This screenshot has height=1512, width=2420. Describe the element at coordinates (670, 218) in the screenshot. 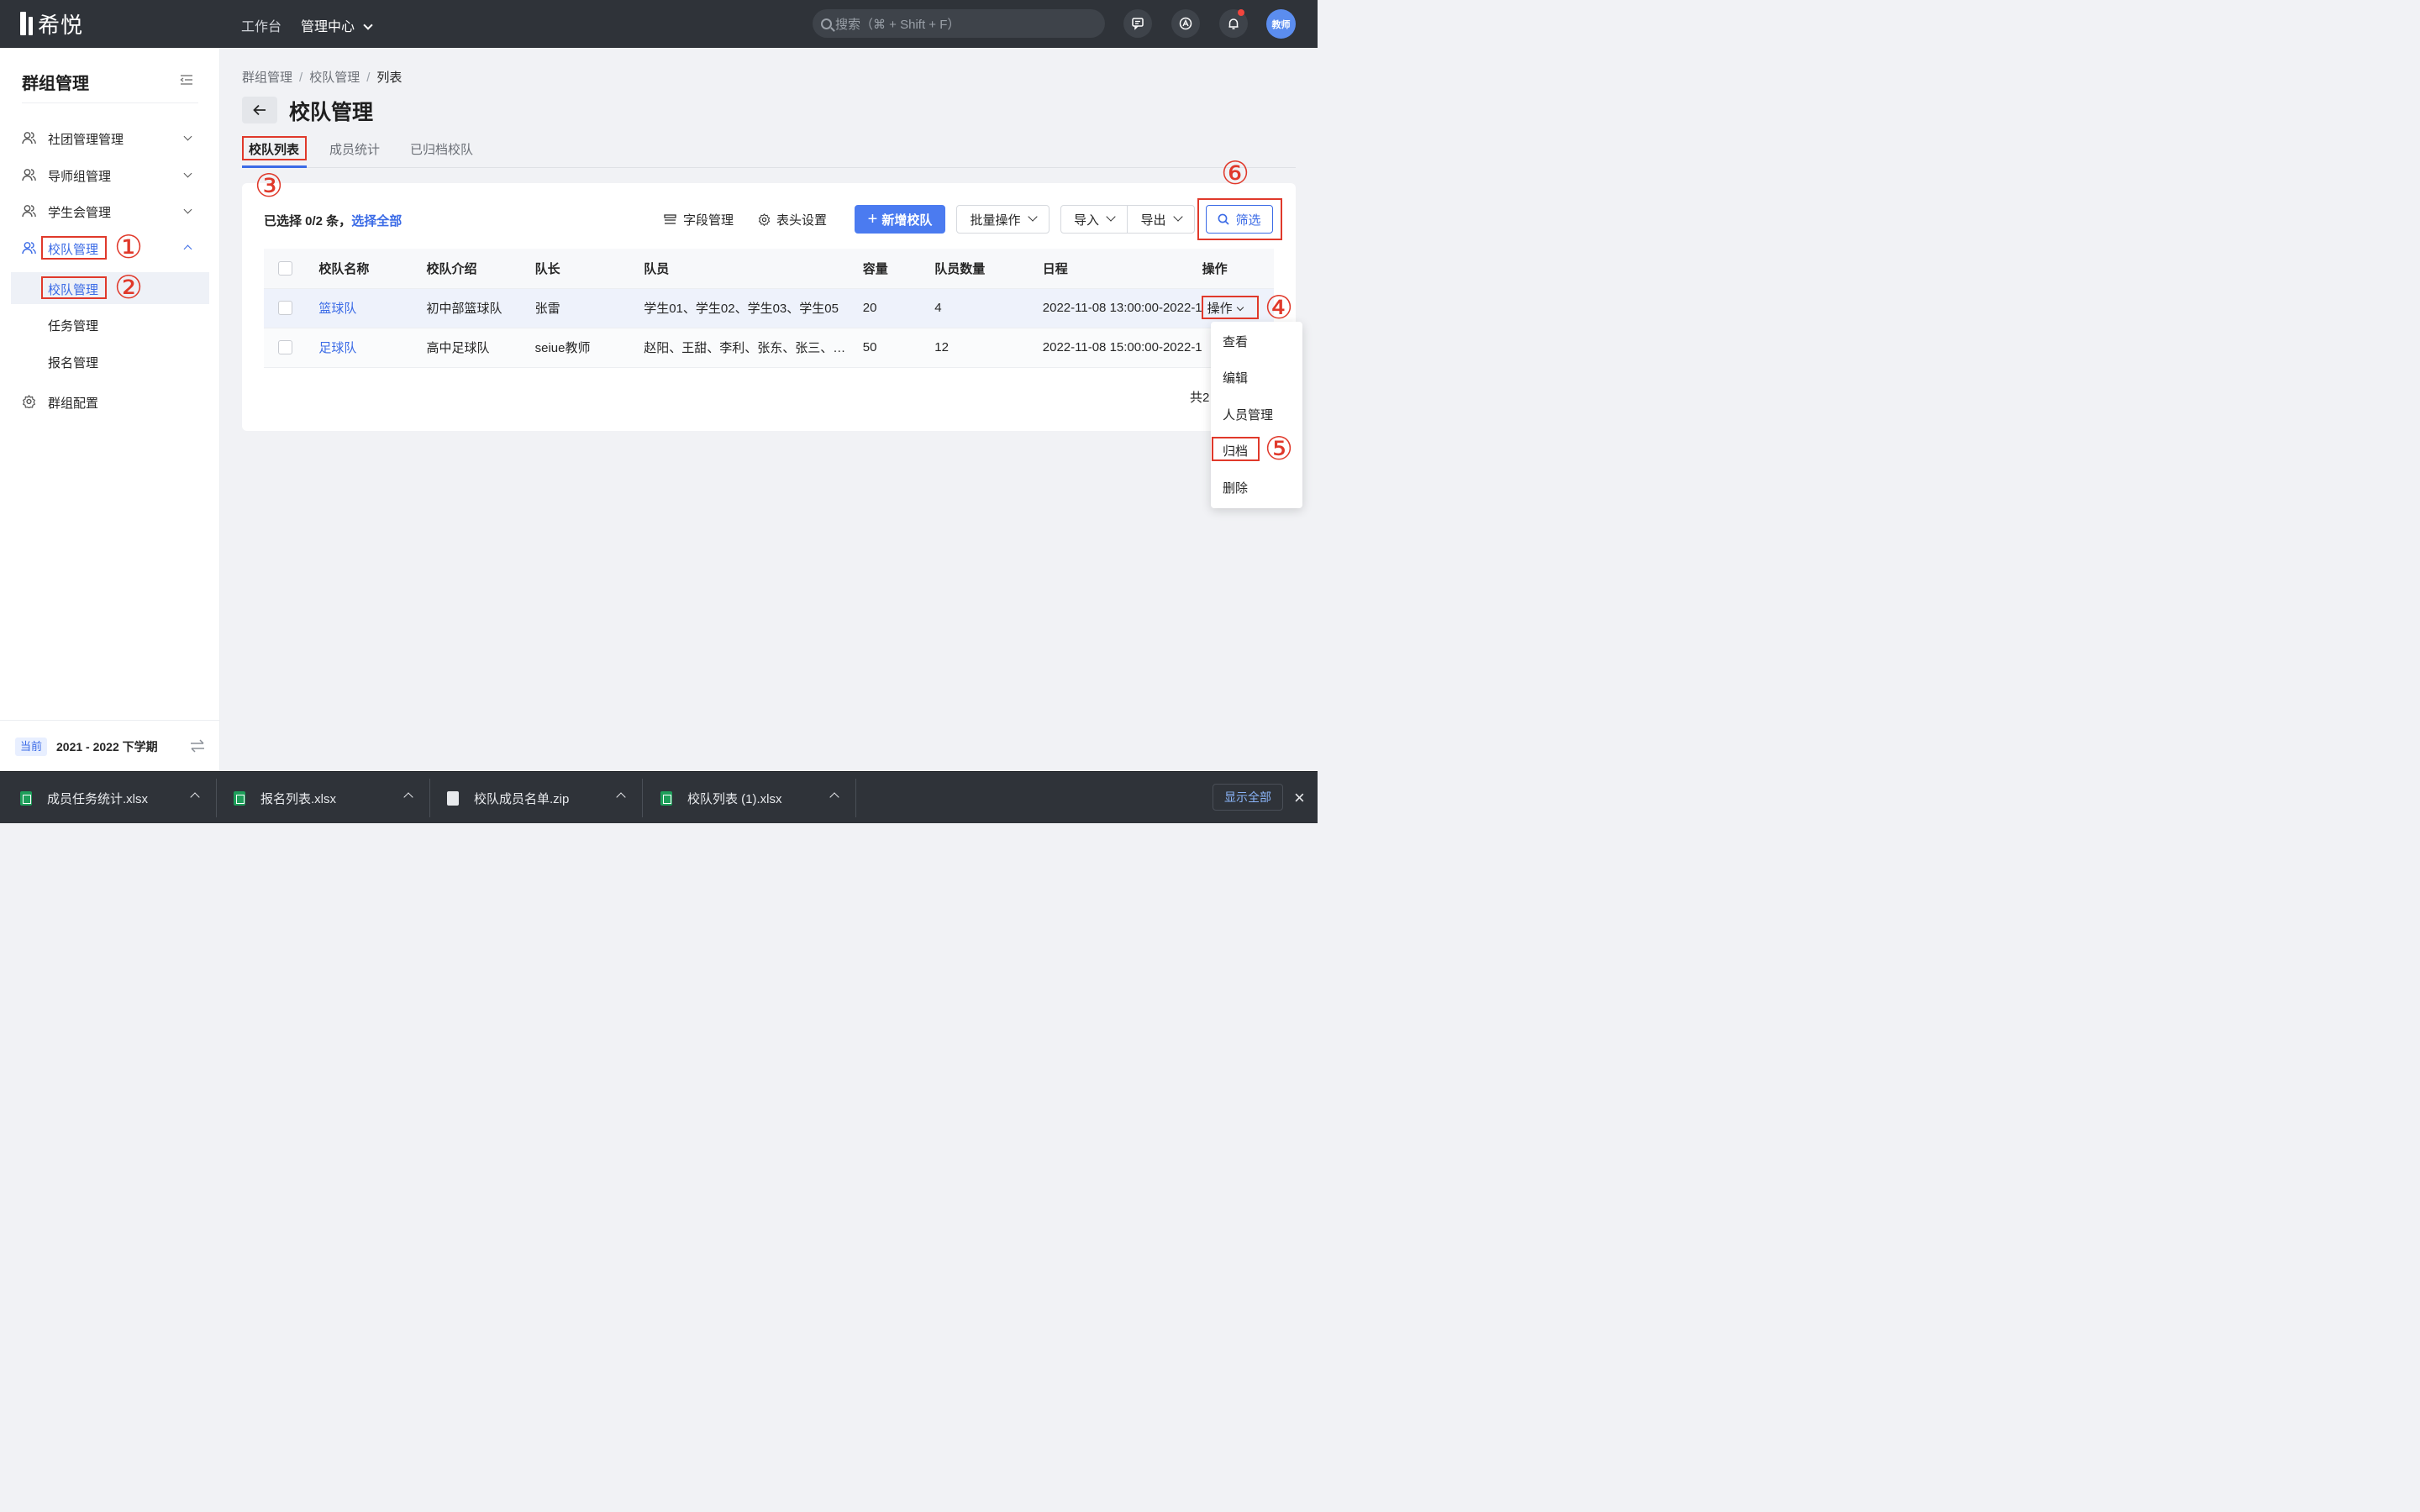

I see `fields-icon` at that location.